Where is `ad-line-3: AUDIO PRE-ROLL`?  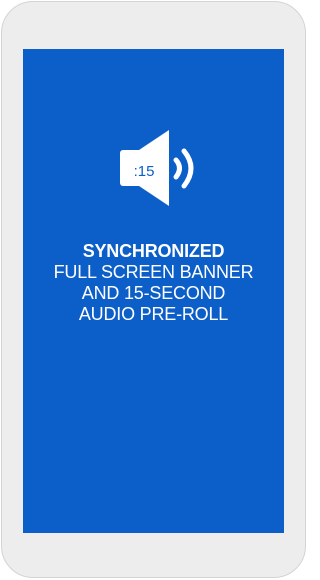
ad-line-3: AUDIO PRE-ROLL is located at coordinates (153, 314).